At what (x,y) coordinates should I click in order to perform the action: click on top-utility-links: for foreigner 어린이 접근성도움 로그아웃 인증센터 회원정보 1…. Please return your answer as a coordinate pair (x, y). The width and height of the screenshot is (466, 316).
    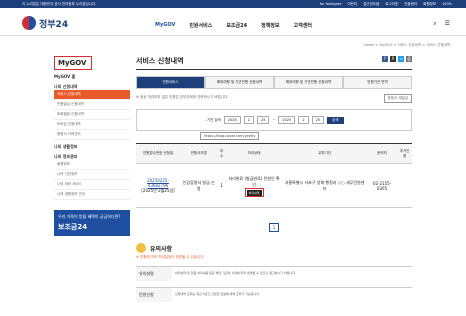
    Looking at the image, I should click on (386, 4).